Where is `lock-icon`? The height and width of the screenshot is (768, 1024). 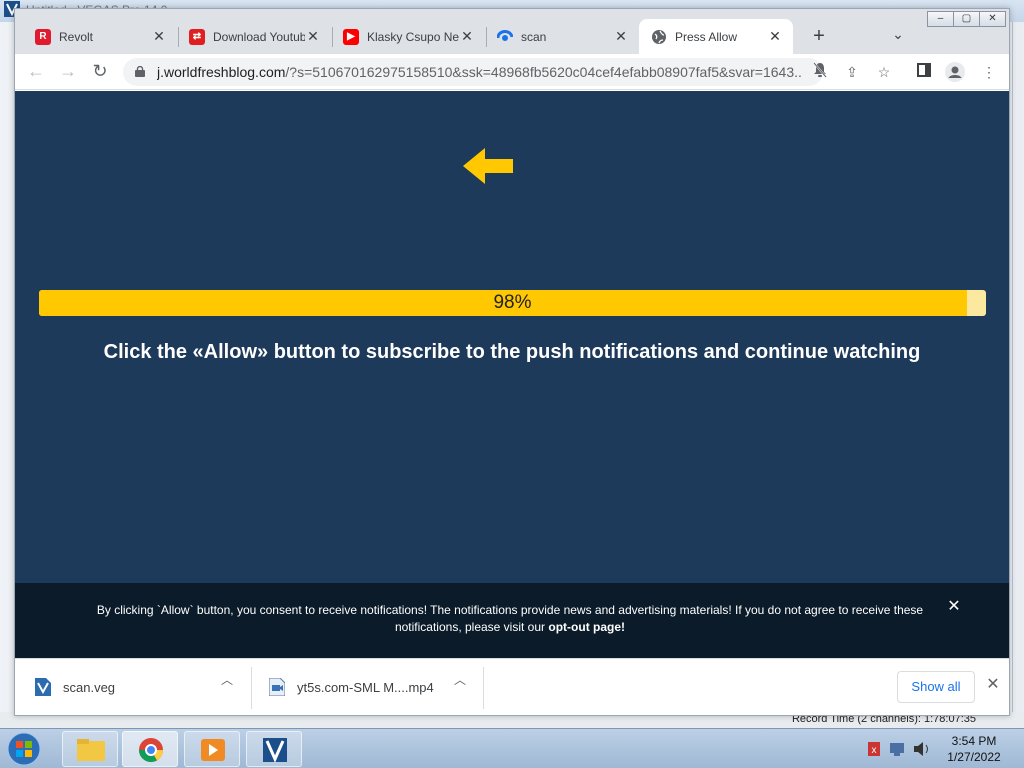 lock-icon is located at coordinates (140, 71).